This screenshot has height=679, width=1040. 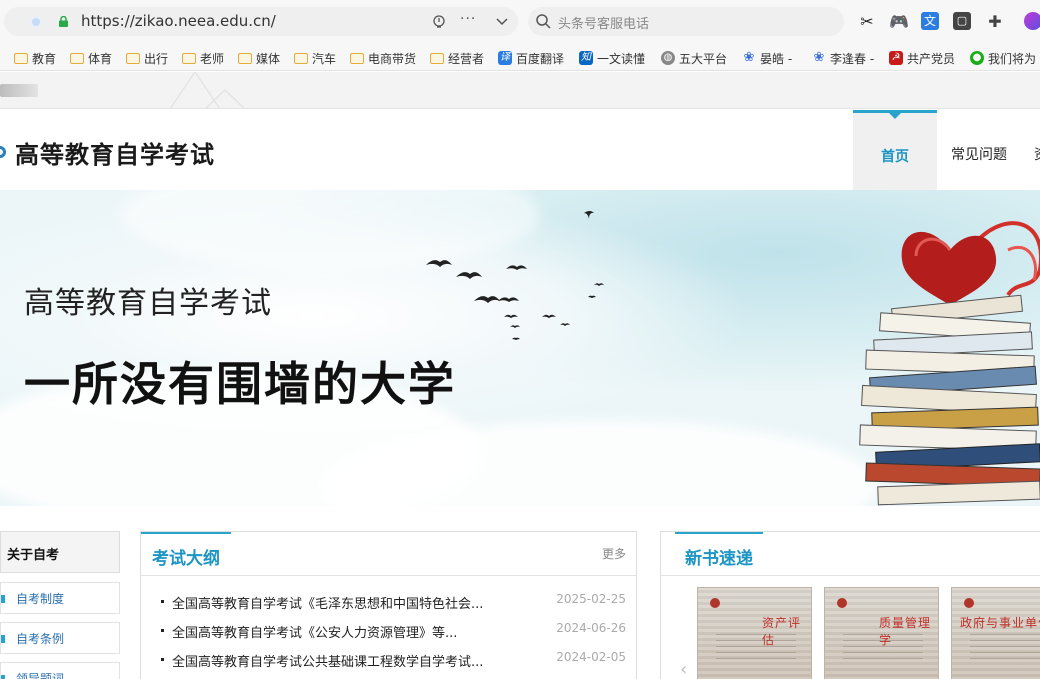 I want to click on translate-icon: 文, so click(x=930, y=21).